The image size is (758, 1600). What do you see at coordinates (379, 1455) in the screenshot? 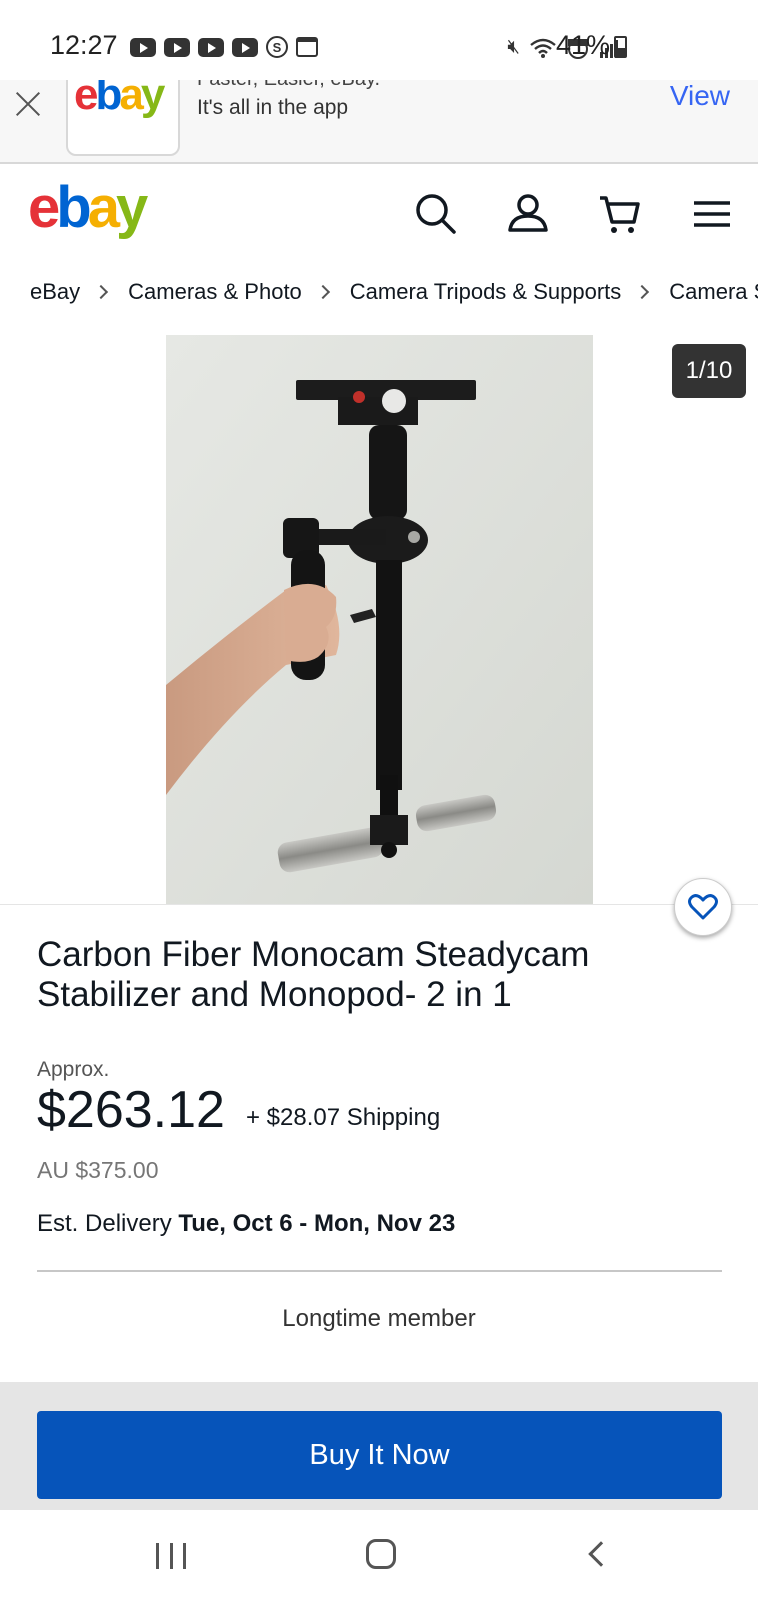
I see `buy-it-now-button: Buy It Now` at bounding box center [379, 1455].